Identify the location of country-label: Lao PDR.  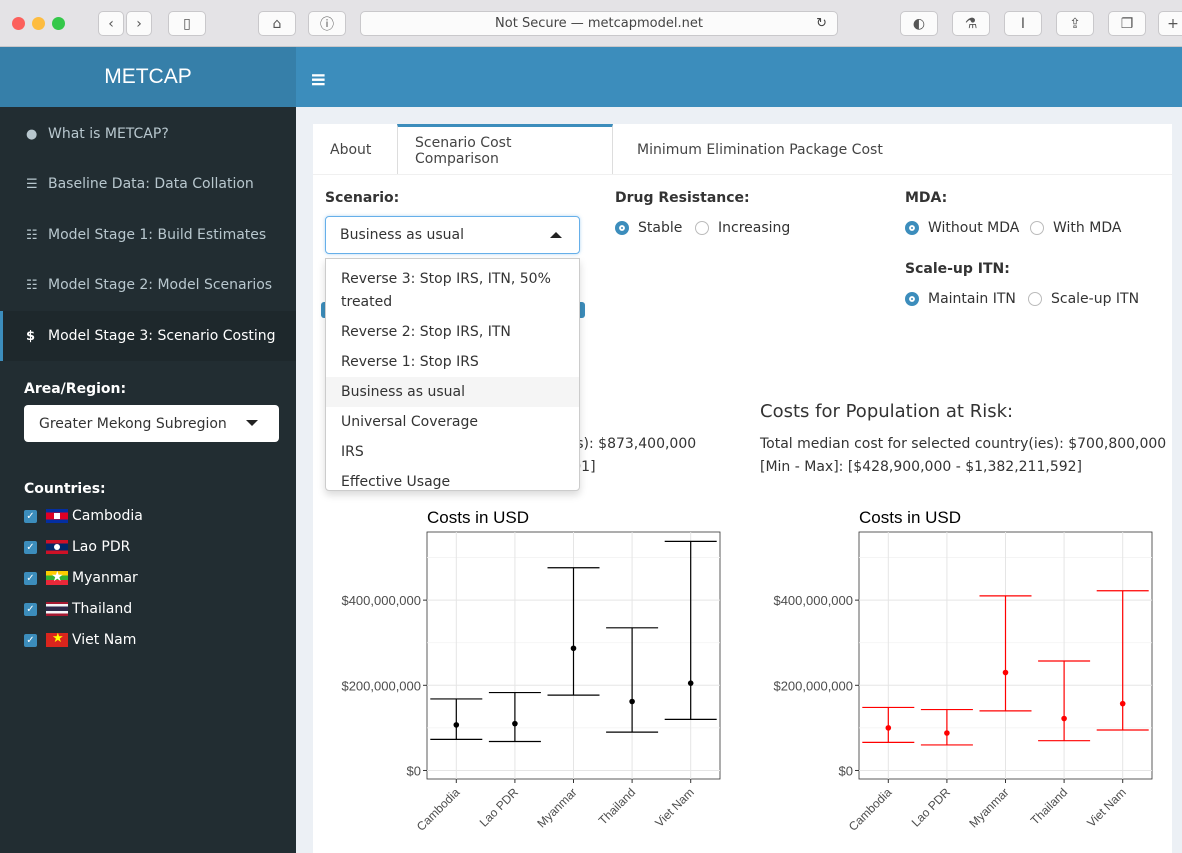
(101, 547).